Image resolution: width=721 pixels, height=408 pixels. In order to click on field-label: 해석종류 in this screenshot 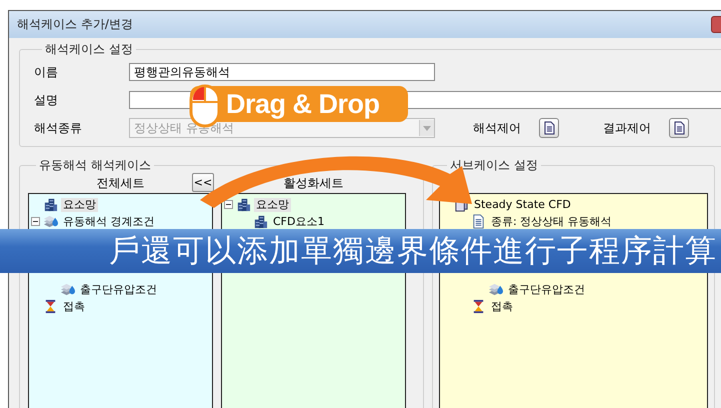, I will do `click(58, 128)`.